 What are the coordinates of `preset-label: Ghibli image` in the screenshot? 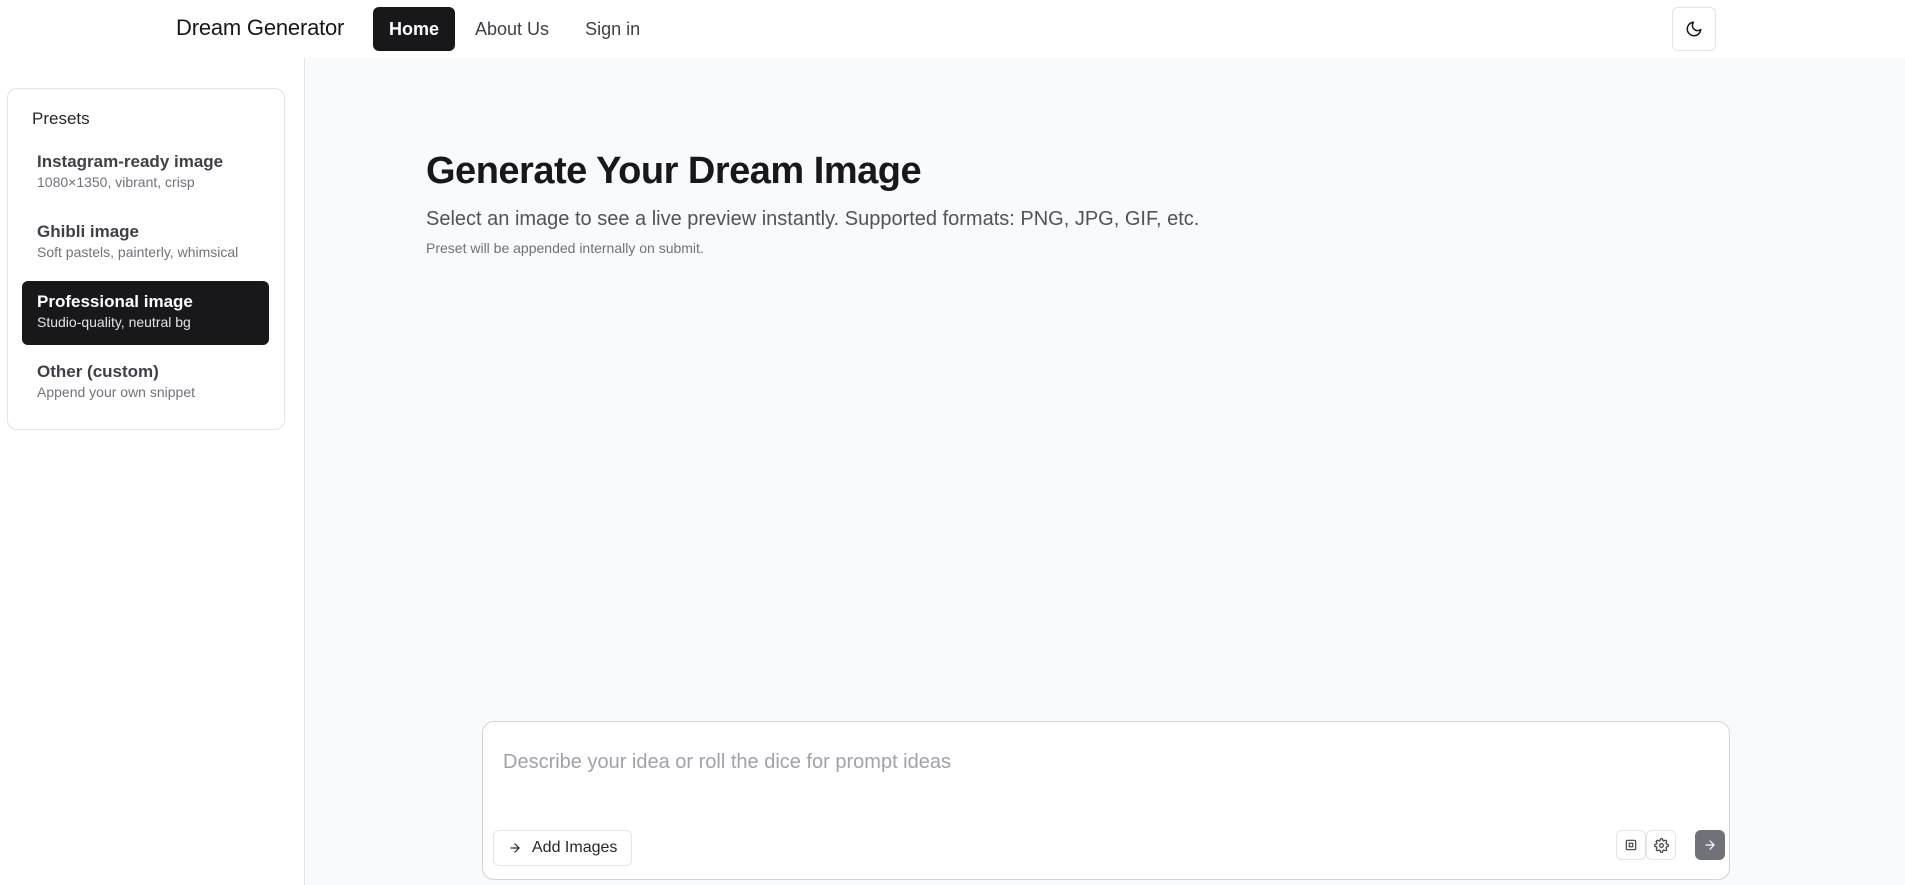 It's located at (88, 231).